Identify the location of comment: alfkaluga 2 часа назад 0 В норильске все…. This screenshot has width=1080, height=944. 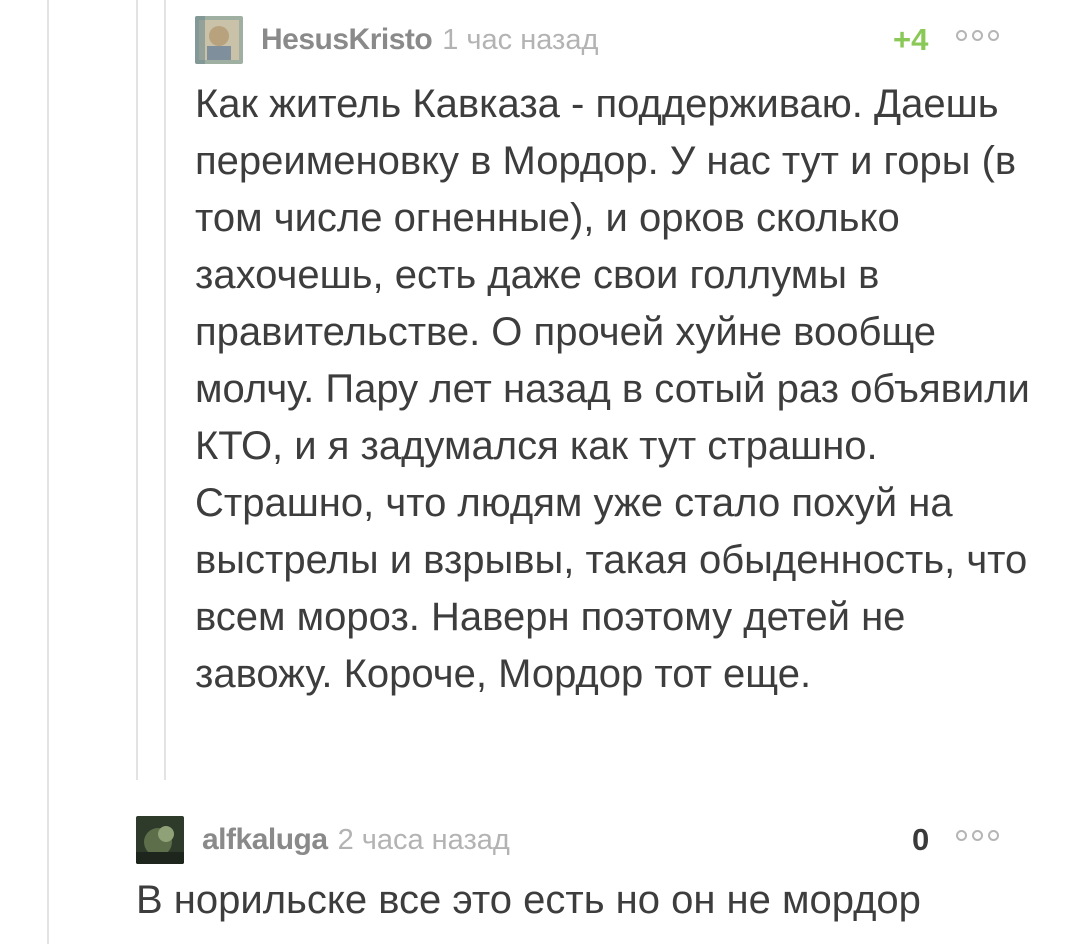
(586, 872).